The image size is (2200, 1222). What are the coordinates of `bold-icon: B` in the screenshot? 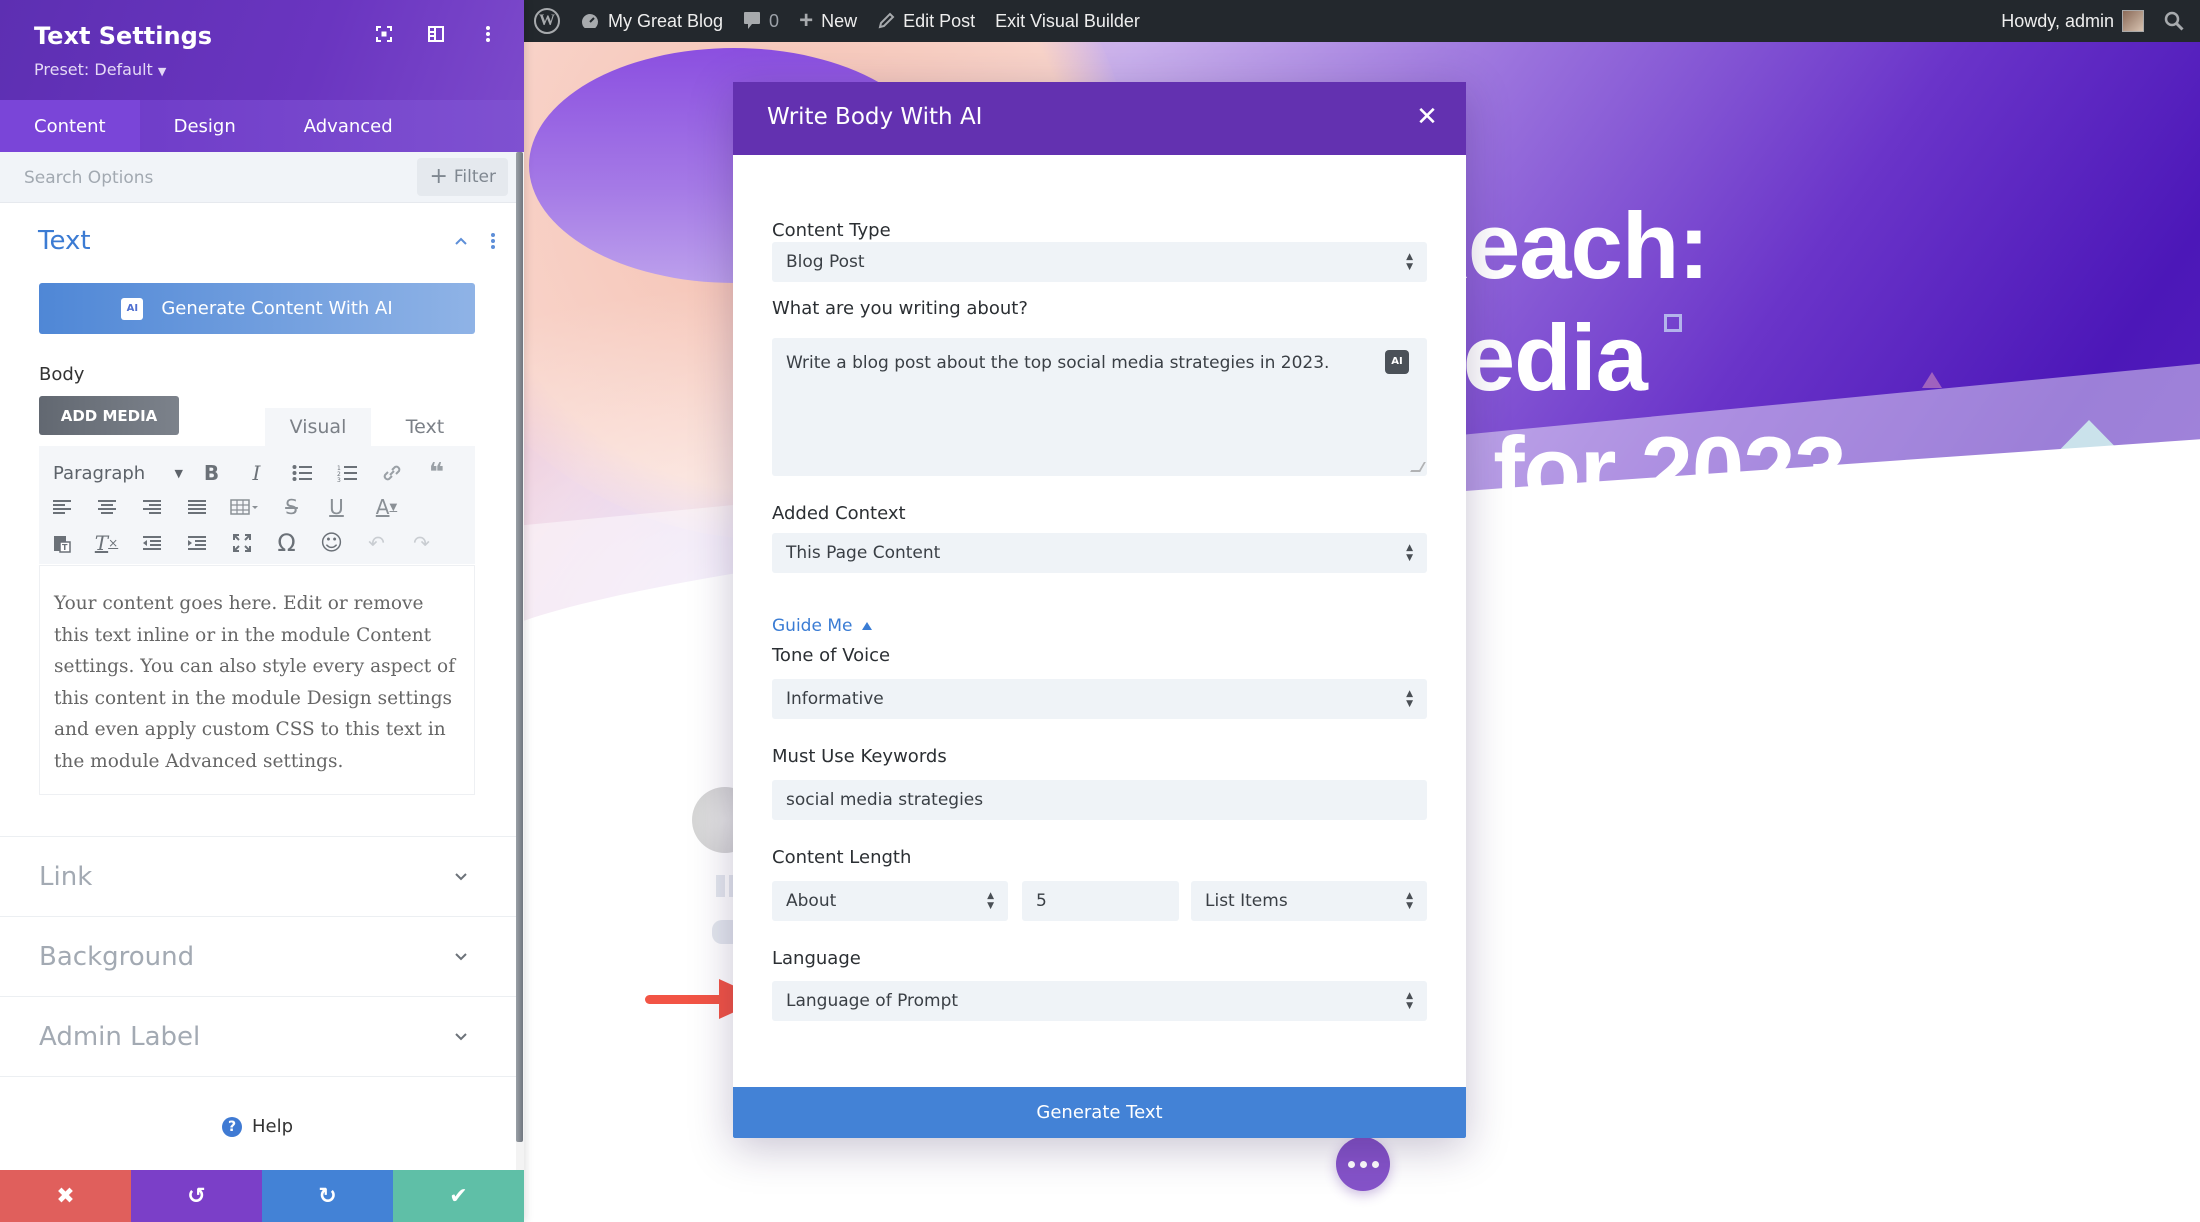 It's located at (211, 473).